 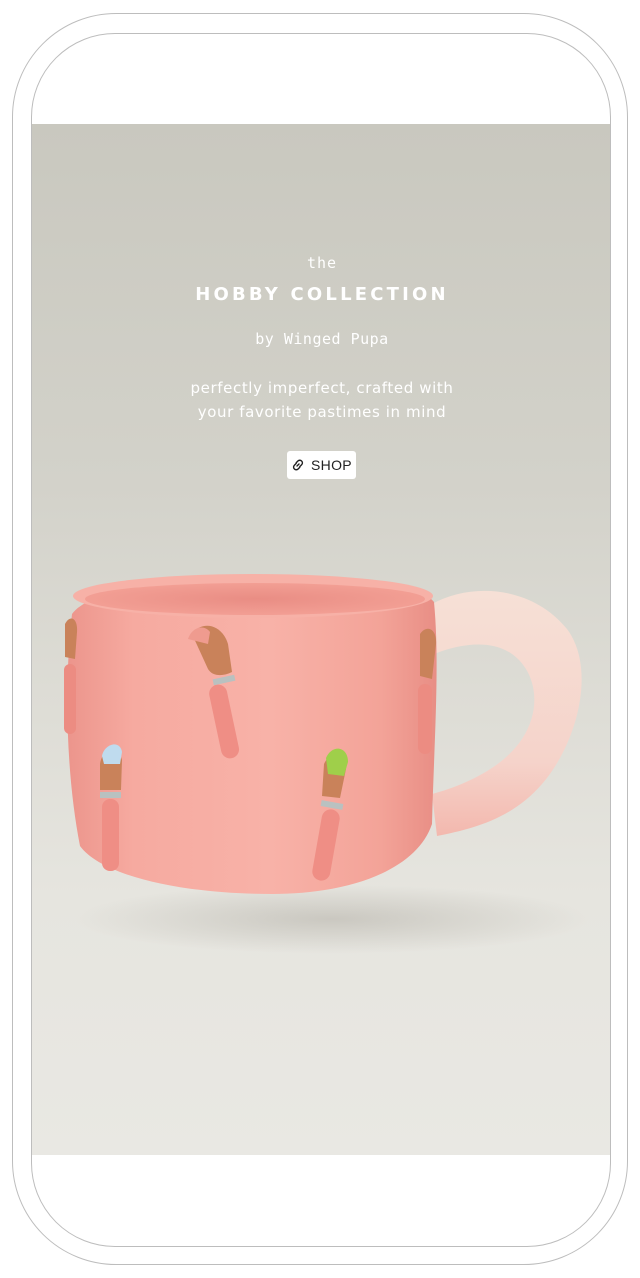 What do you see at coordinates (322, 263) in the screenshot?
I see `hero-eyebrow: the` at bounding box center [322, 263].